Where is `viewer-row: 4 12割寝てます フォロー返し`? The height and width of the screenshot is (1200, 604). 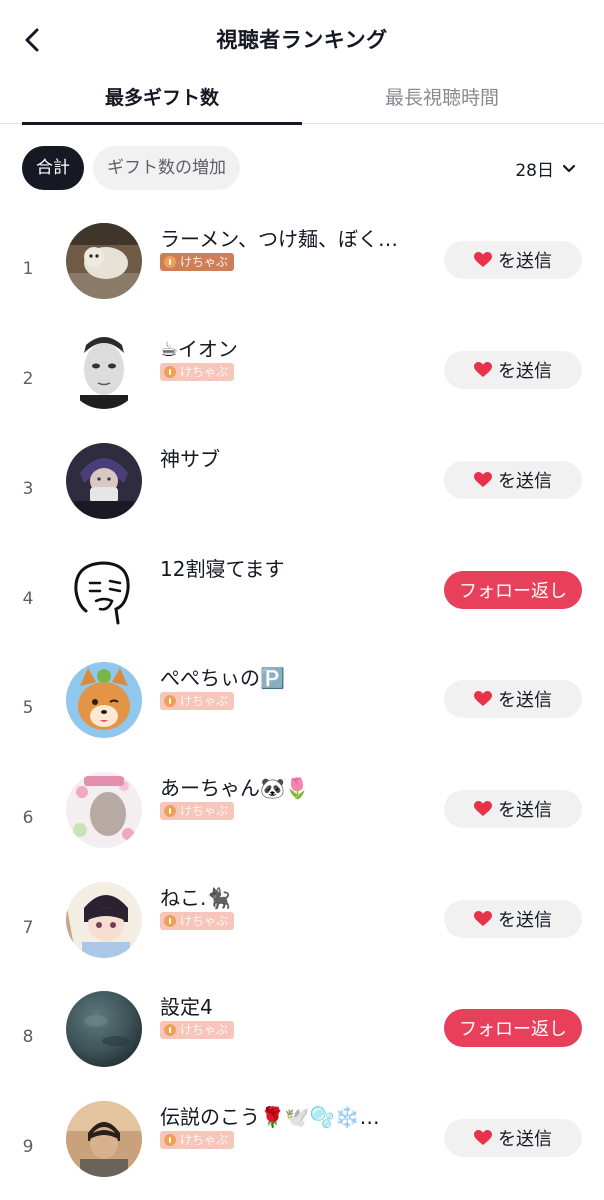 viewer-row: 4 12割寝てます フォロー返し is located at coordinates (302, 605).